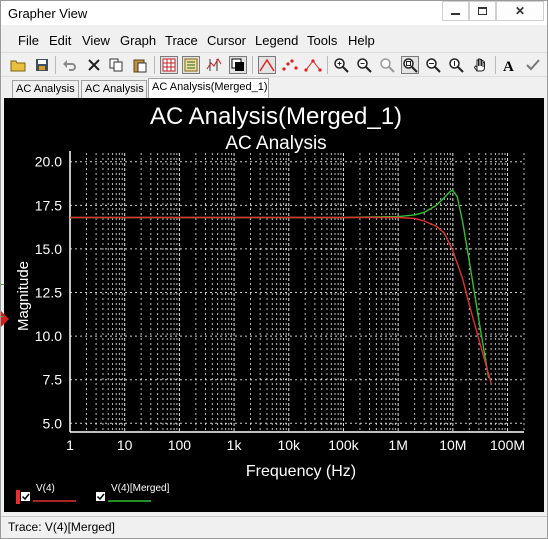 This screenshot has width=548, height=539. What do you see at coordinates (138, 40) in the screenshot?
I see `menu-graph: Graph` at bounding box center [138, 40].